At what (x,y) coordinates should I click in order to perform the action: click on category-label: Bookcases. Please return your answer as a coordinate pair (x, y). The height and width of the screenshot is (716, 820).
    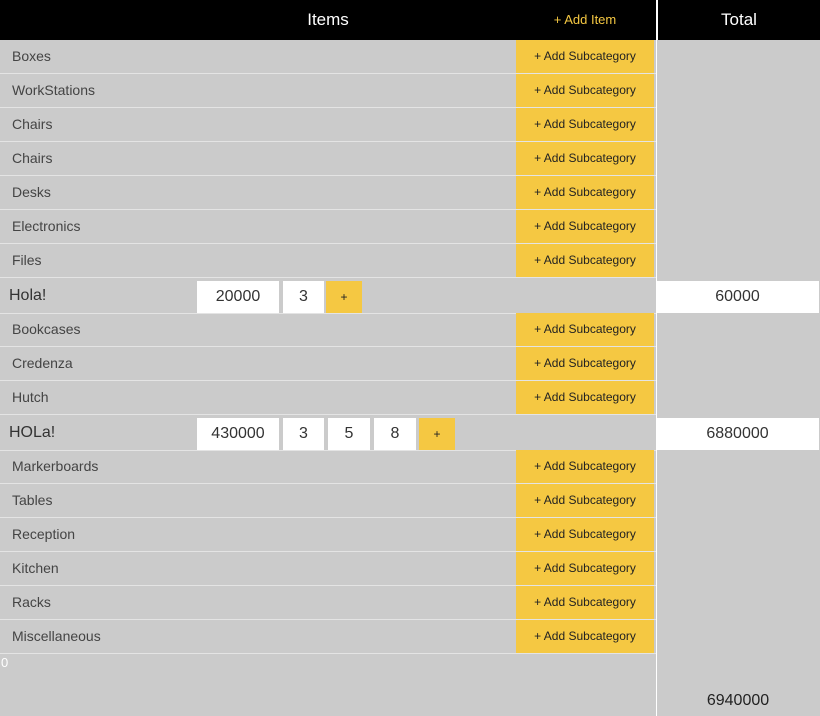
    Looking at the image, I should click on (46, 329).